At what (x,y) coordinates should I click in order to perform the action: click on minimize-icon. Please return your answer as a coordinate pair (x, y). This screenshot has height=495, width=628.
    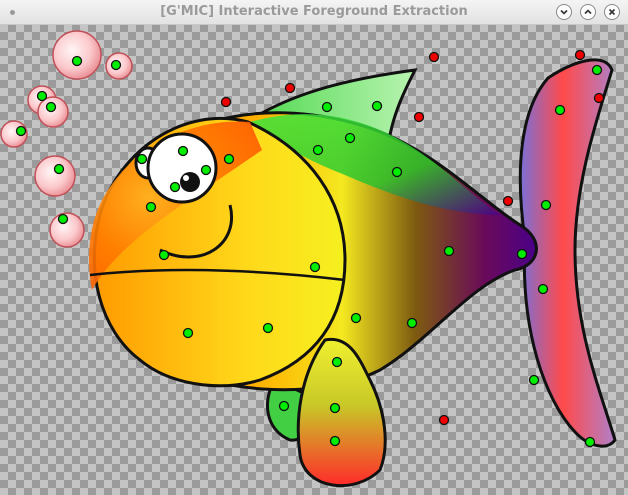
    Looking at the image, I should click on (564, 12).